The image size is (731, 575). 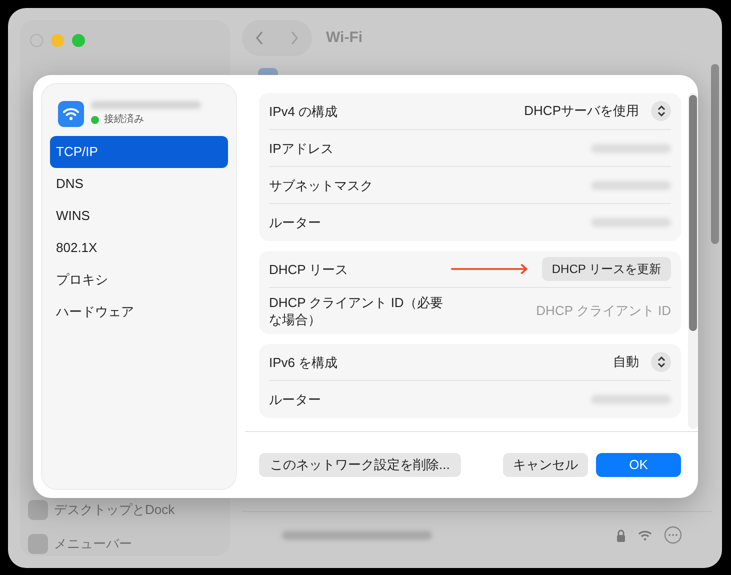 What do you see at coordinates (344, 38) in the screenshot?
I see `window-title: Wi-Fi` at bounding box center [344, 38].